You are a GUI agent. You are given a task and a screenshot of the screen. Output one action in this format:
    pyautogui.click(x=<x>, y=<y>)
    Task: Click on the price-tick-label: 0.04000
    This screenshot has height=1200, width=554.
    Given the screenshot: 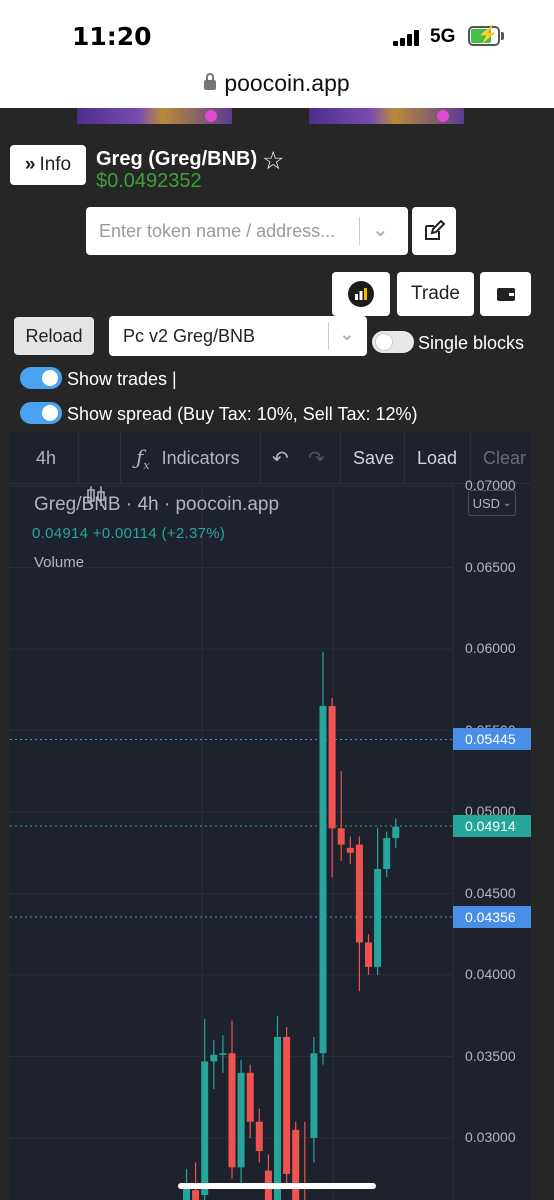 What is the action you would take?
    pyautogui.click(x=490, y=974)
    